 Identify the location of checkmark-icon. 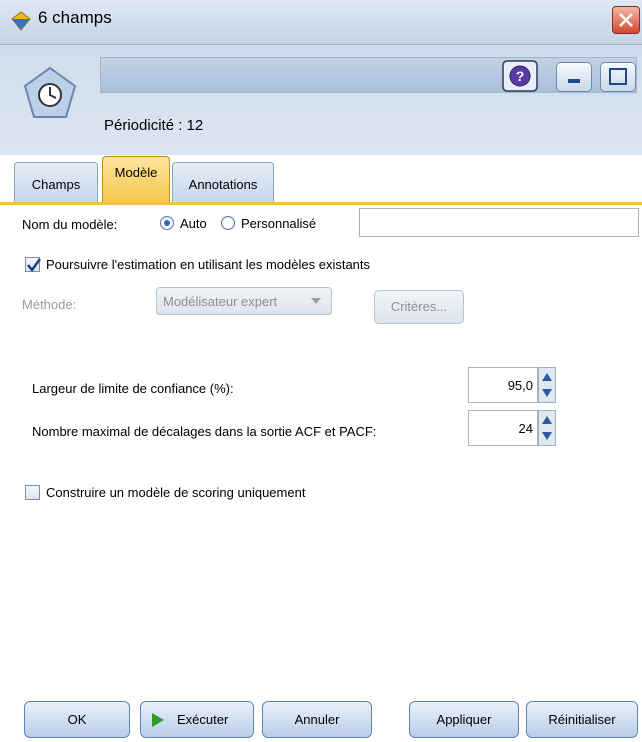
(34, 265).